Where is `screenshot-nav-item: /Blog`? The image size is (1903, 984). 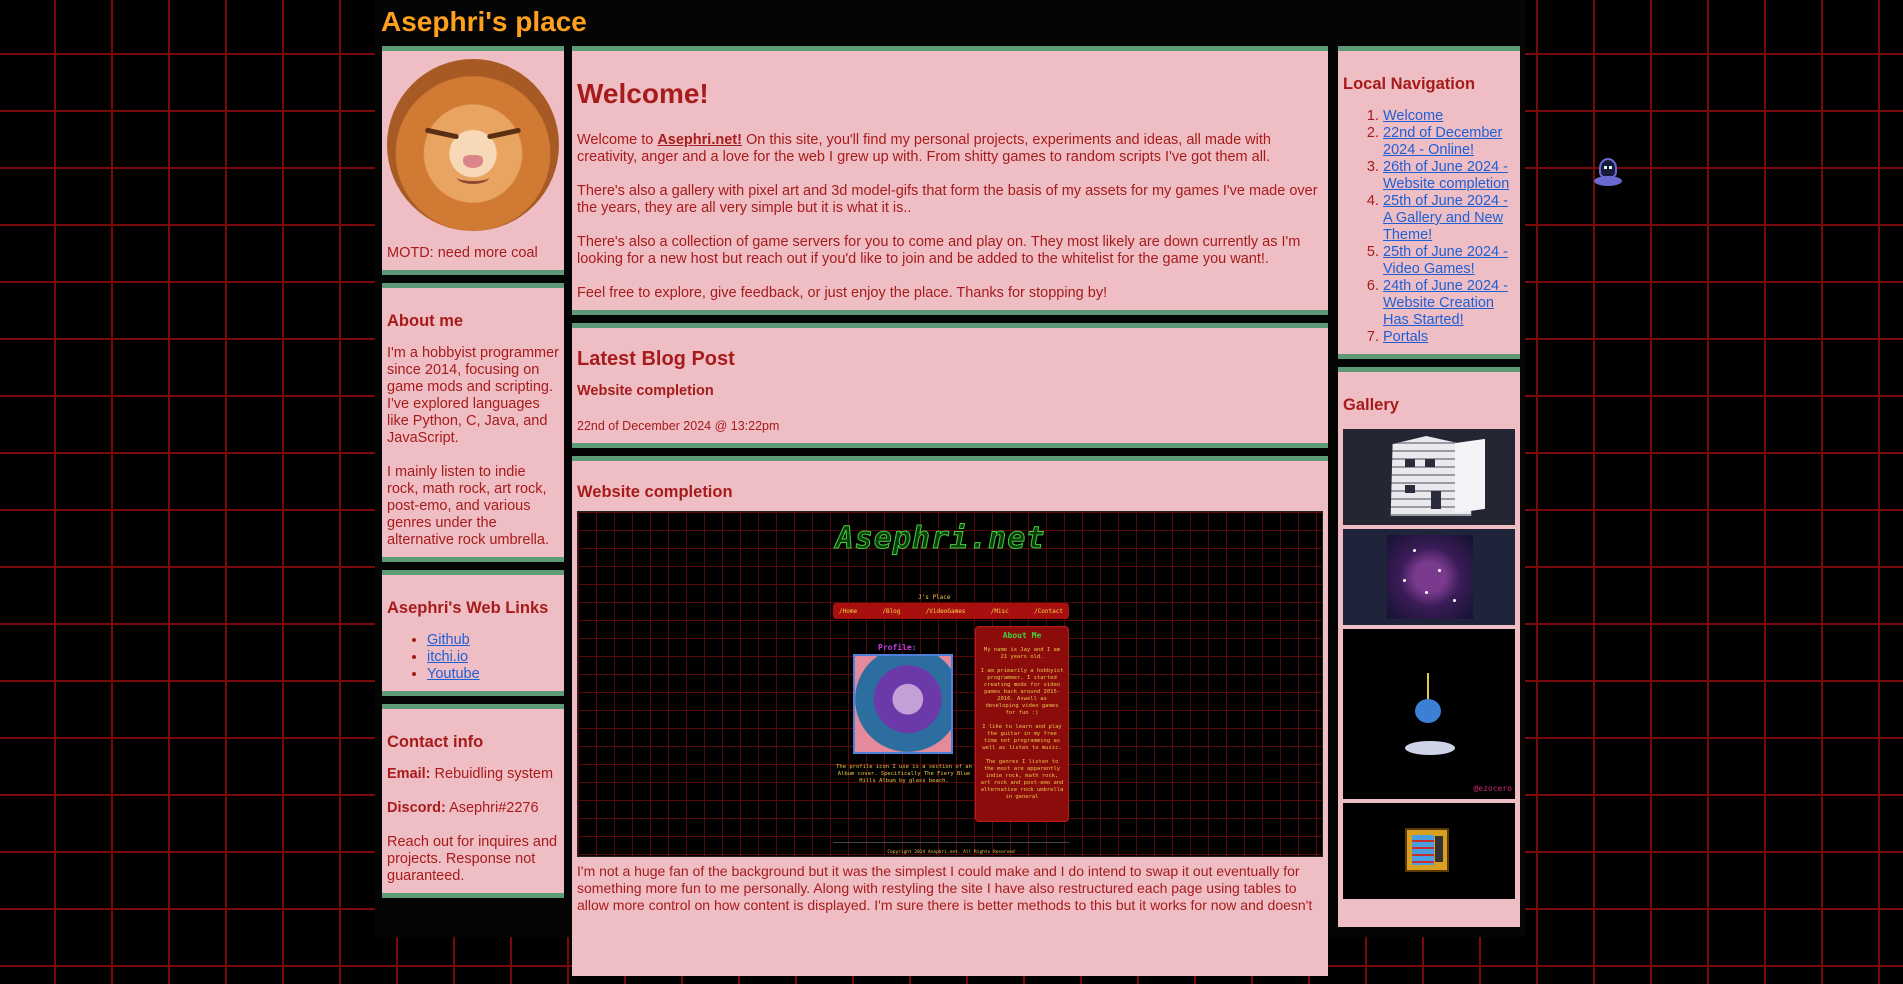 screenshot-nav-item: /Blog is located at coordinates (891, 611).